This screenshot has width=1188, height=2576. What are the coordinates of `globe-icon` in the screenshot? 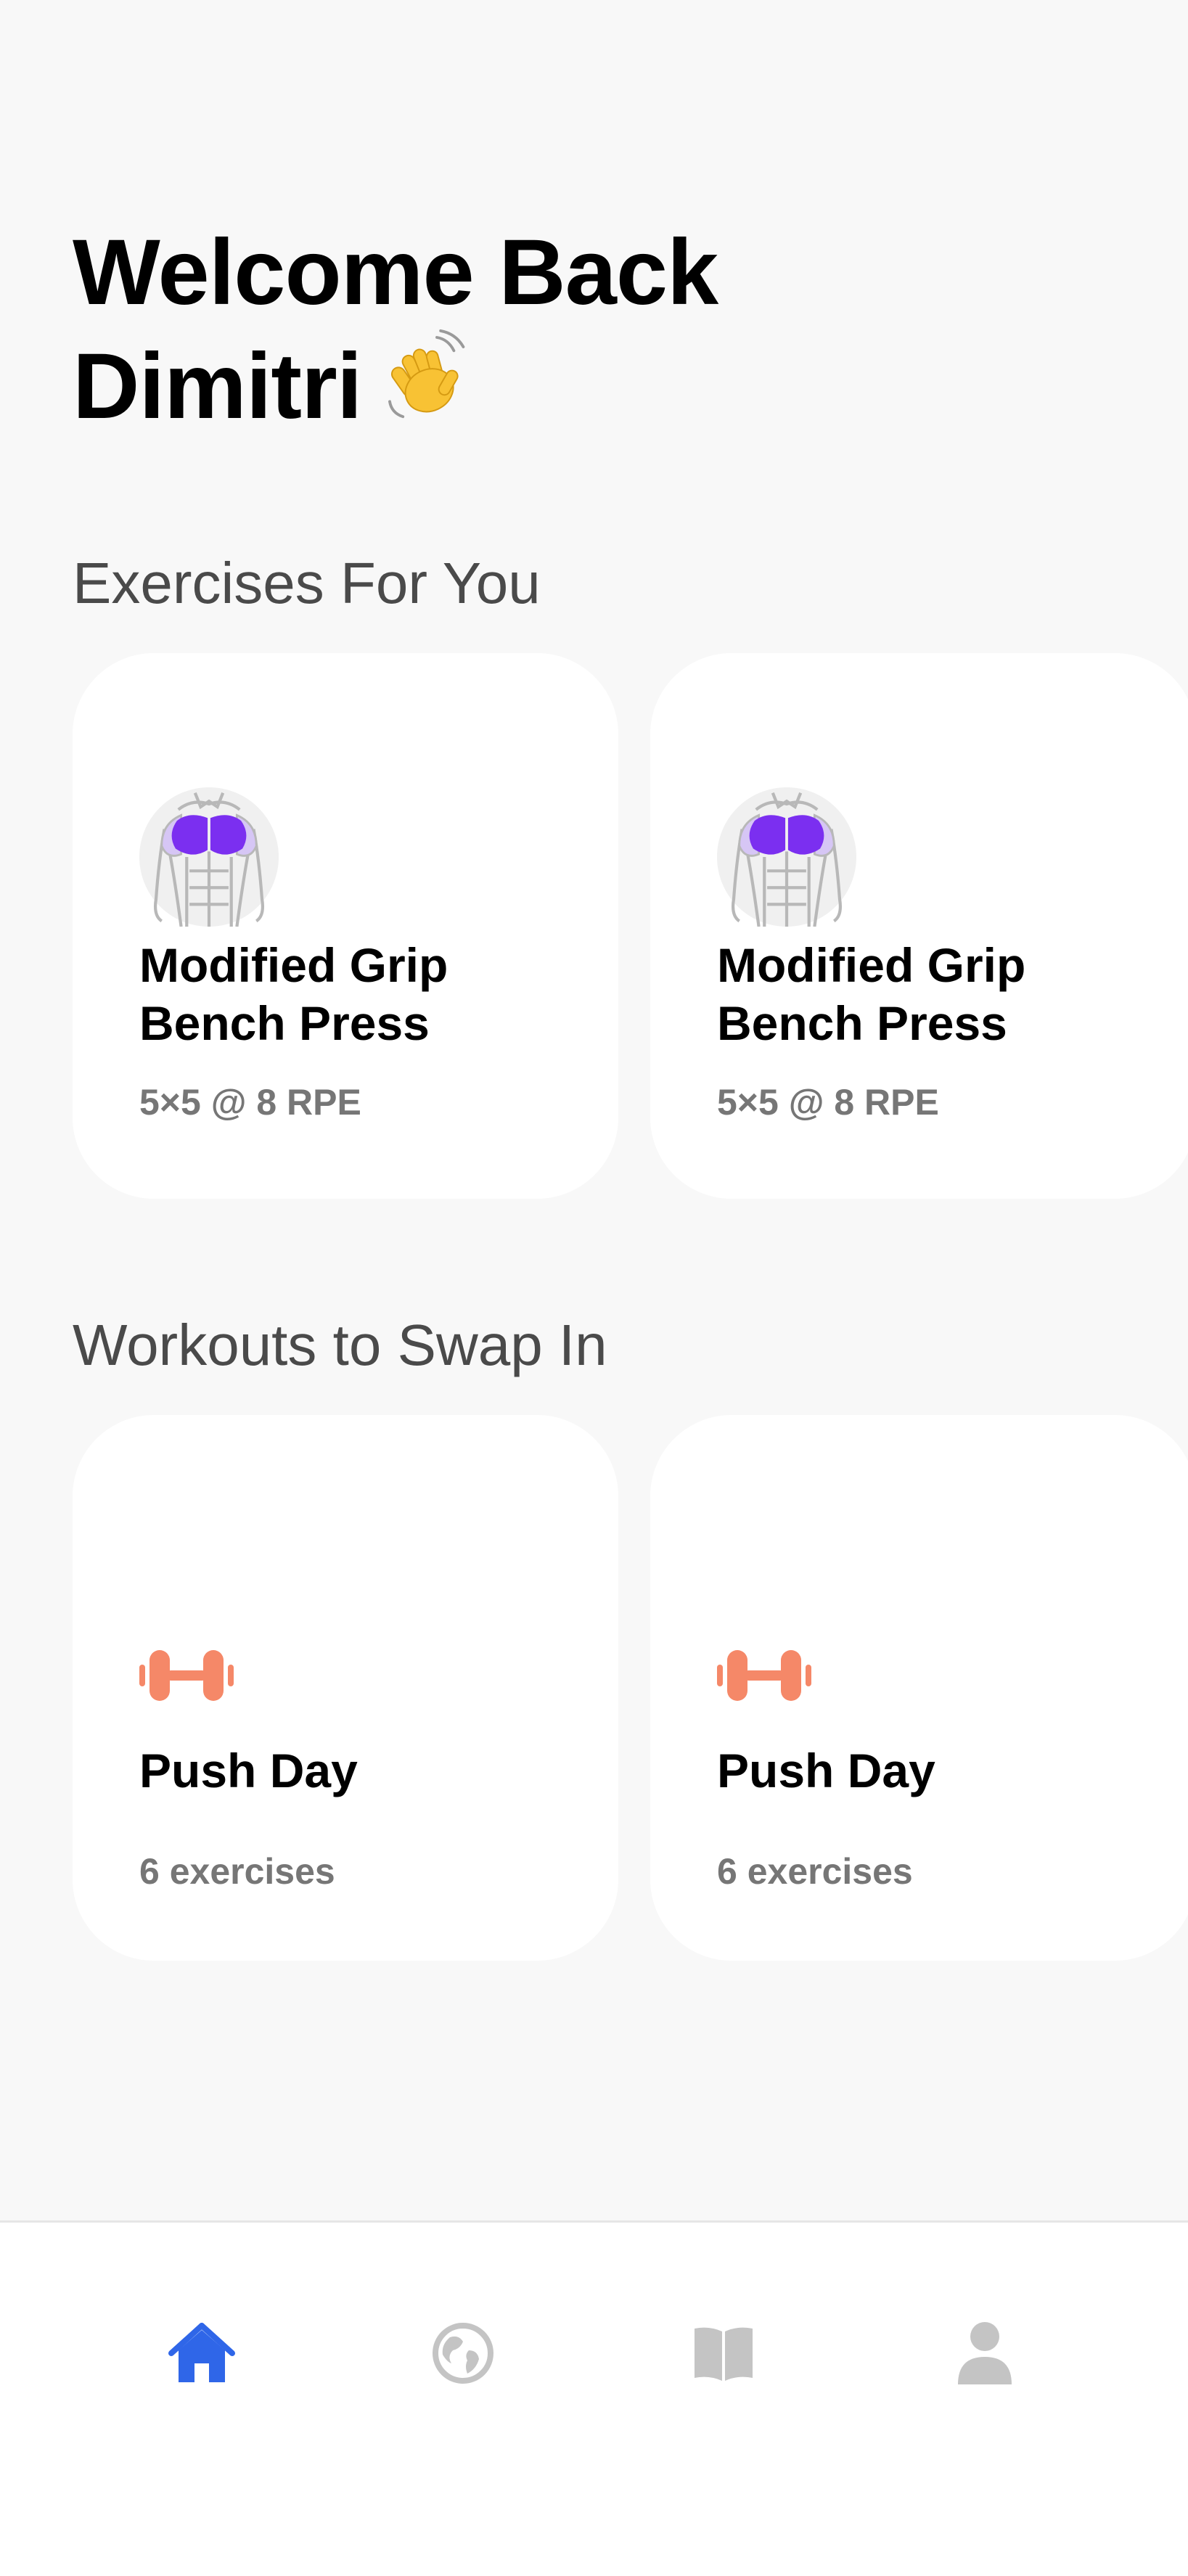 It's located at (463, 2353).